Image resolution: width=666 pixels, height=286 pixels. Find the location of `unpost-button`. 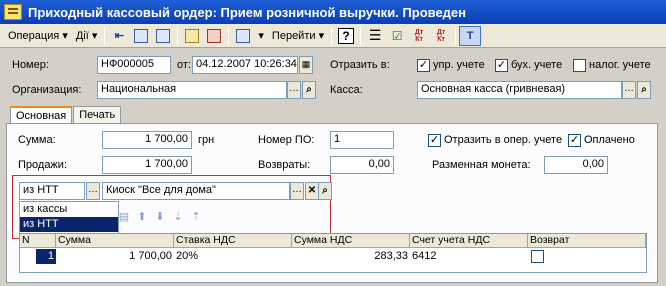

unpost-button is located at coordinates (214, 36).